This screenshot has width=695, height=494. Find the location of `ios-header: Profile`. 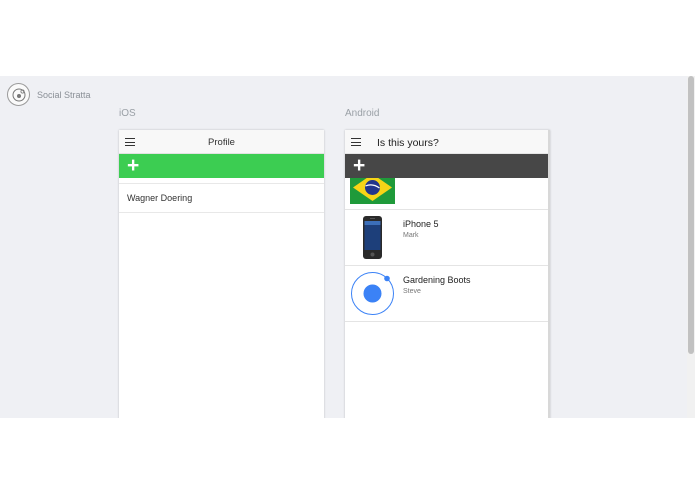

ios-header: Profile is located at coordinates (221, 142).